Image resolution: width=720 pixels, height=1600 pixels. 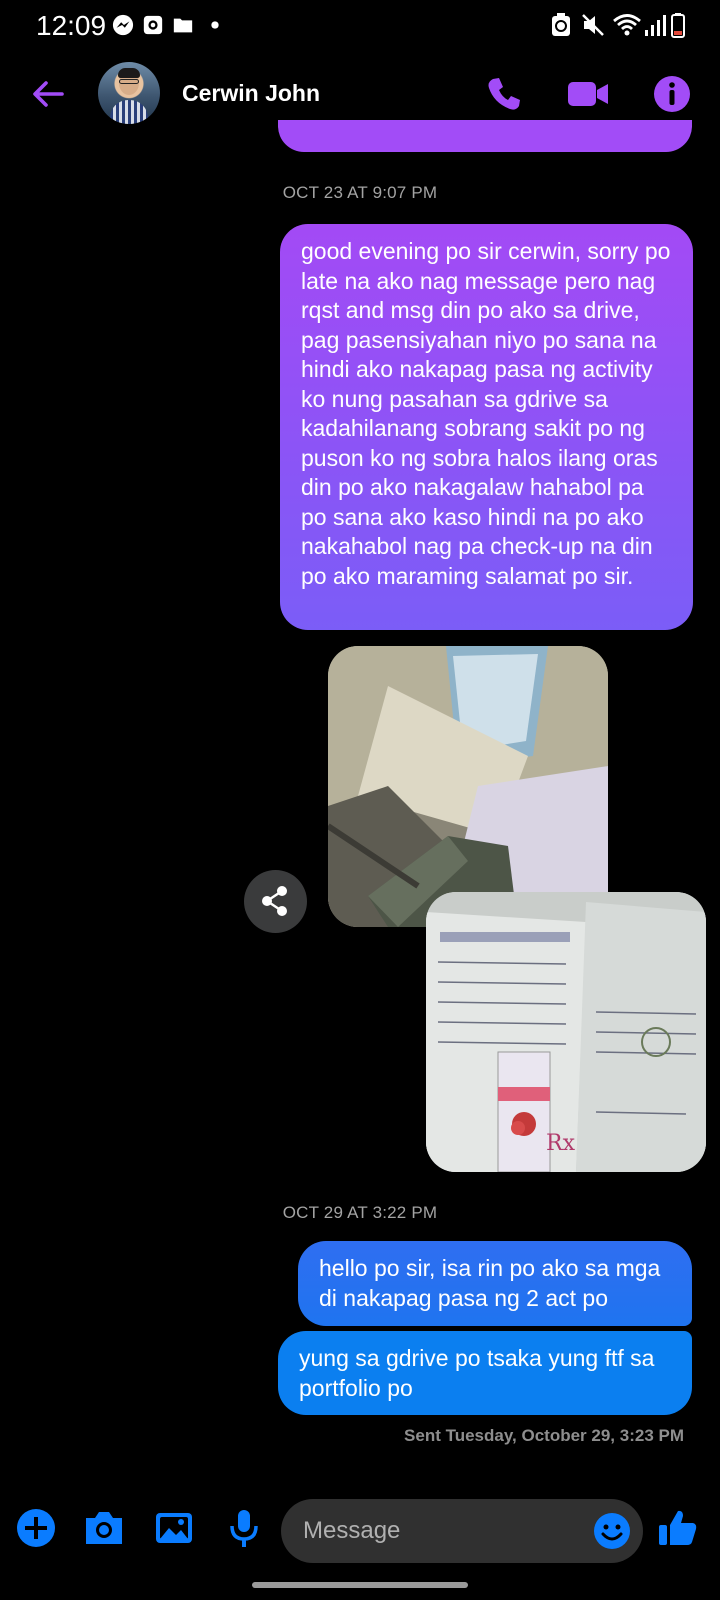 What do you see at coordinates (36, 1528) in the screenshot?
I see `plus-icon` at bounding box center [36, 1528].